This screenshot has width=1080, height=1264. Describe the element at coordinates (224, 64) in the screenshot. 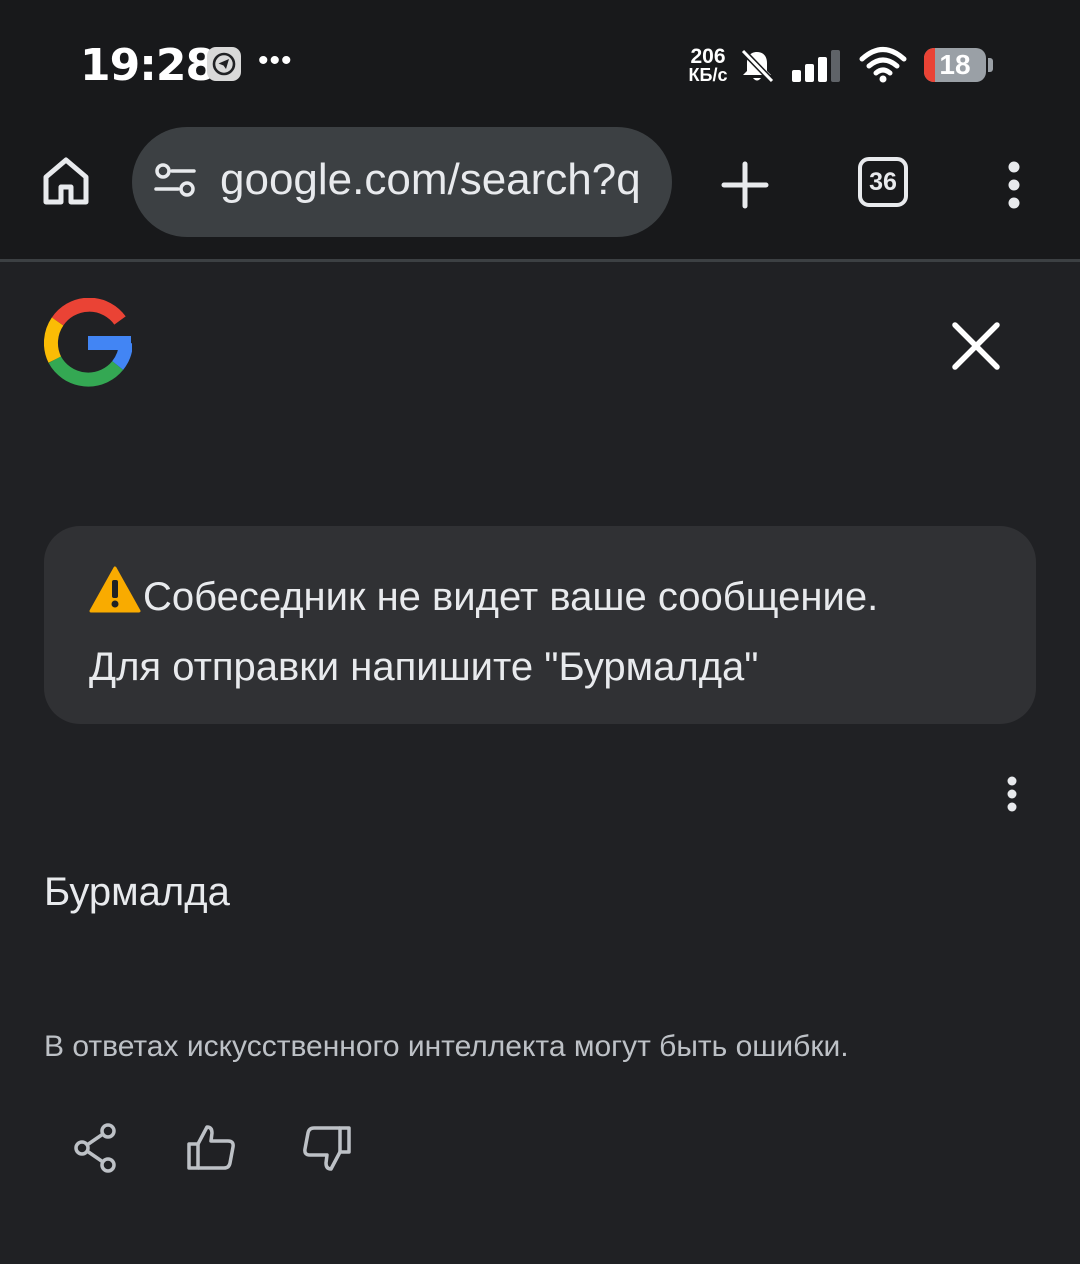

I see `telegram-icon` at that location.